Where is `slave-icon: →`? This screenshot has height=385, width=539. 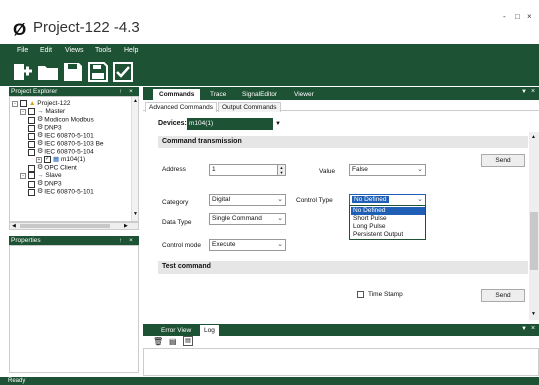
slave-icon: → is located at coordinates (40, 176).